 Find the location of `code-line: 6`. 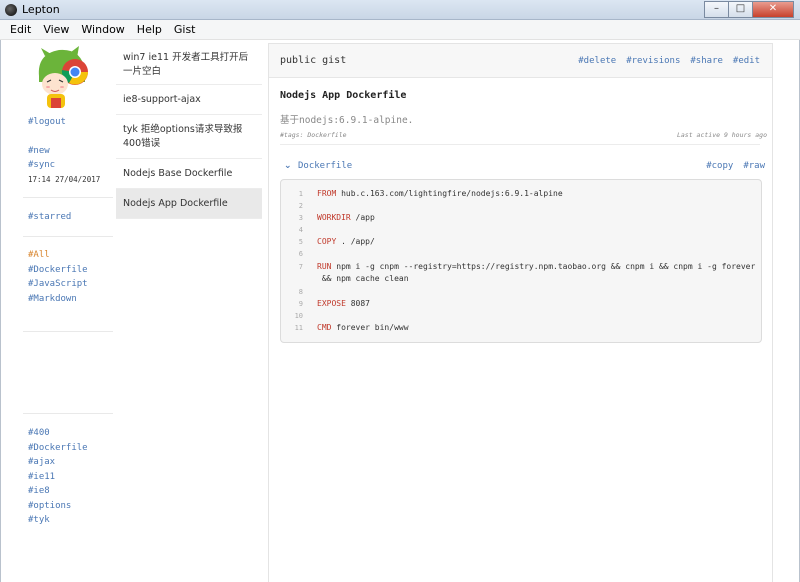

code-line: 6 is located at coordinates (521, 254).